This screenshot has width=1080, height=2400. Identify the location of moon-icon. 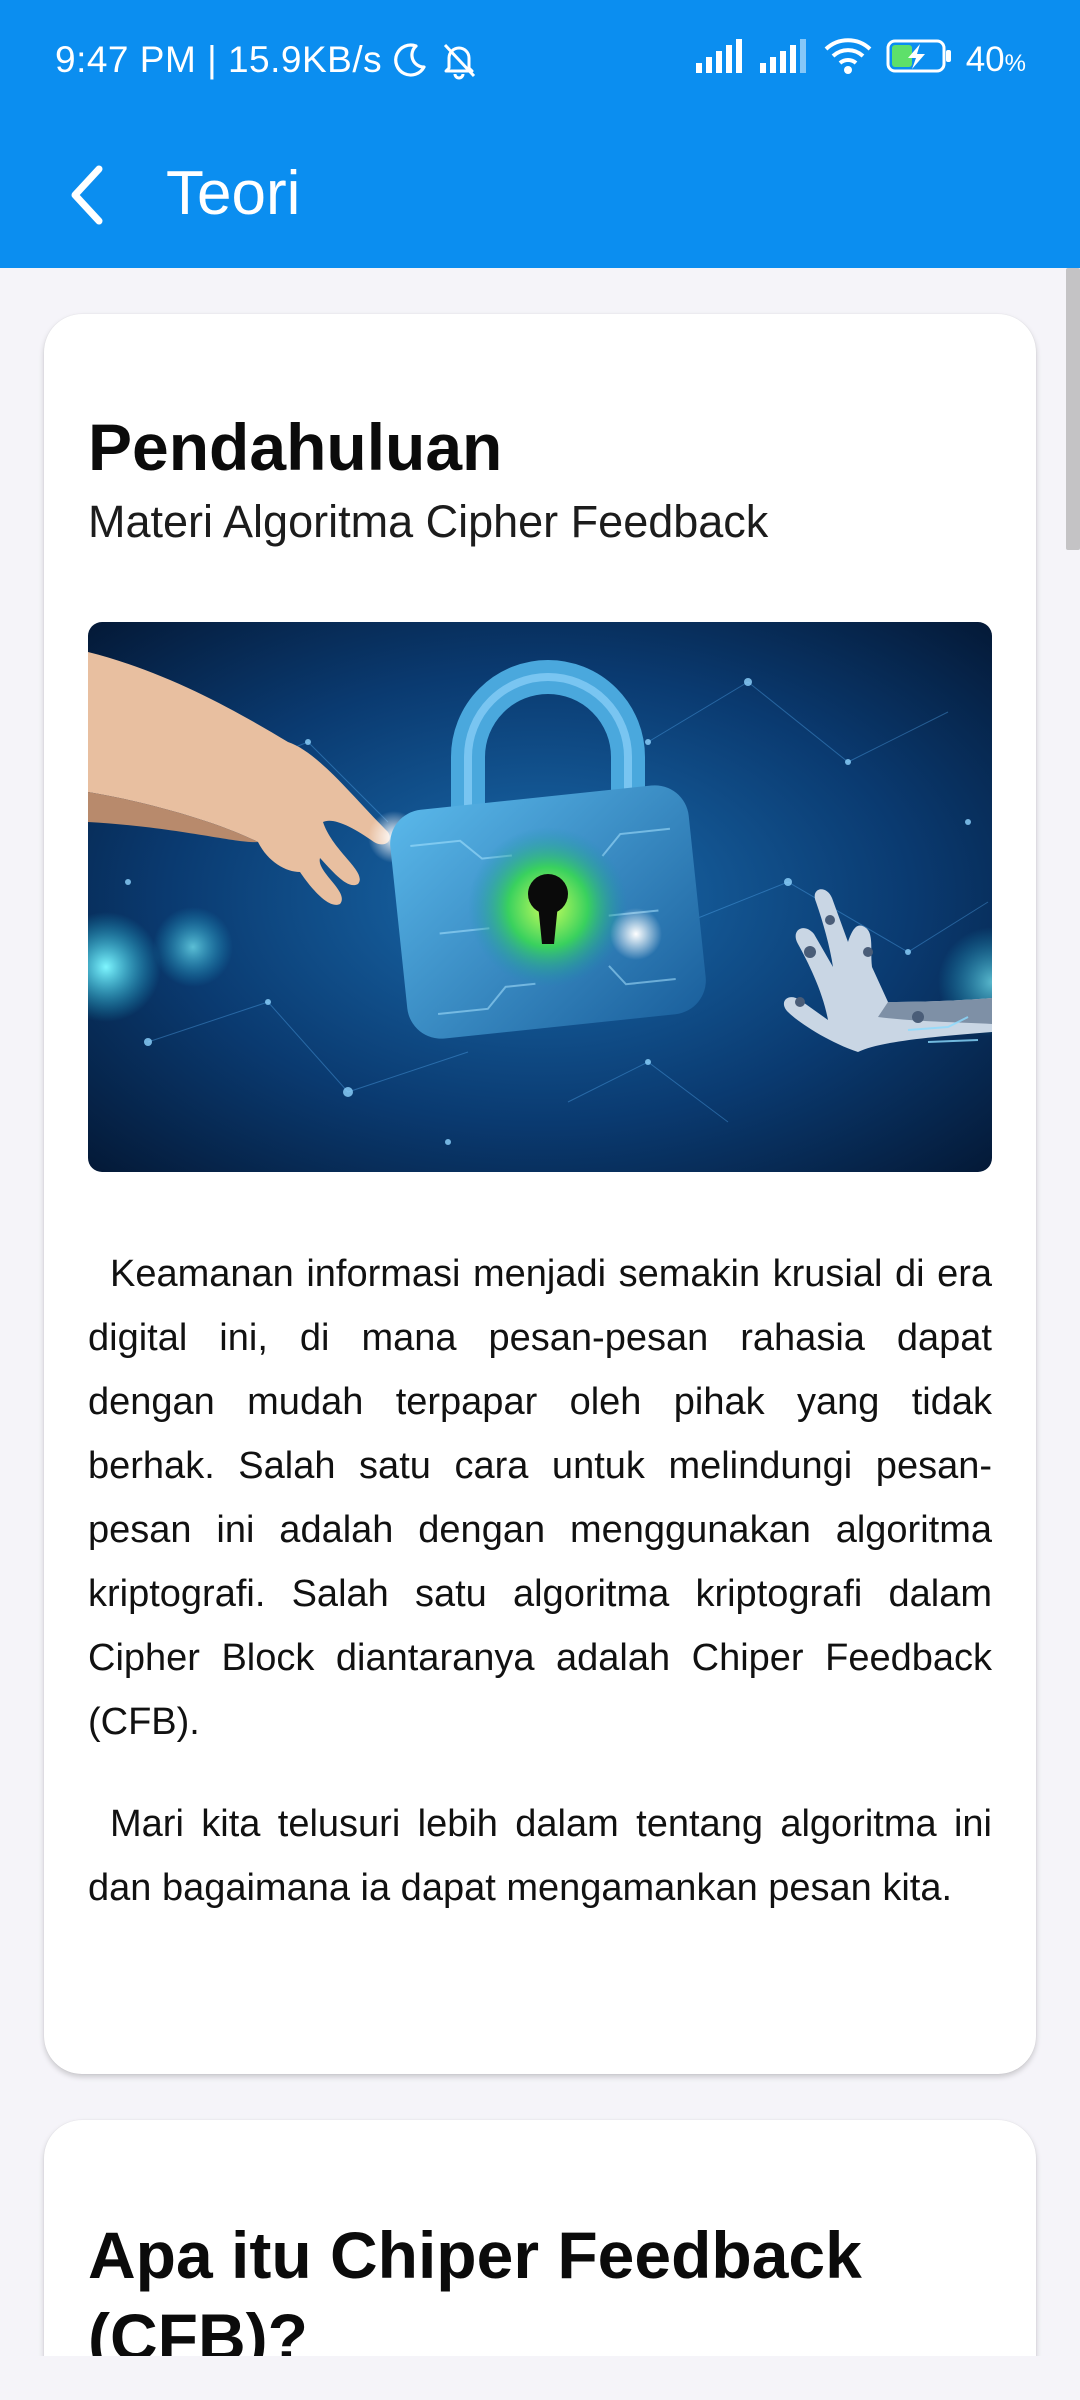
(410, 60).